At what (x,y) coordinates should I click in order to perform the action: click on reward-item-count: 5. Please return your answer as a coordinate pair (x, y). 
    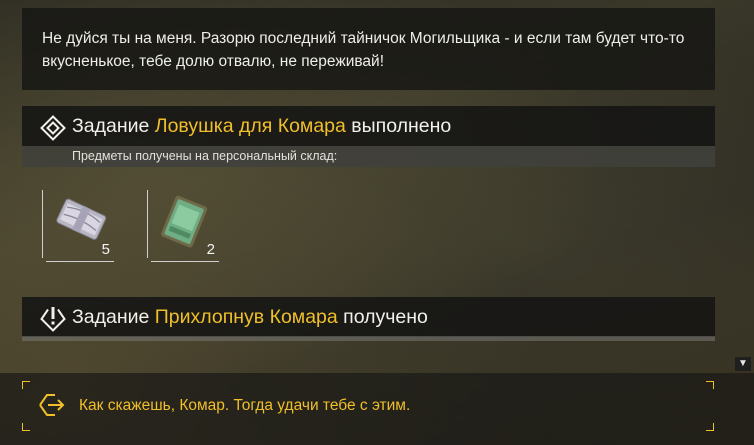
    Looking at the image, I should click on (105, 249).